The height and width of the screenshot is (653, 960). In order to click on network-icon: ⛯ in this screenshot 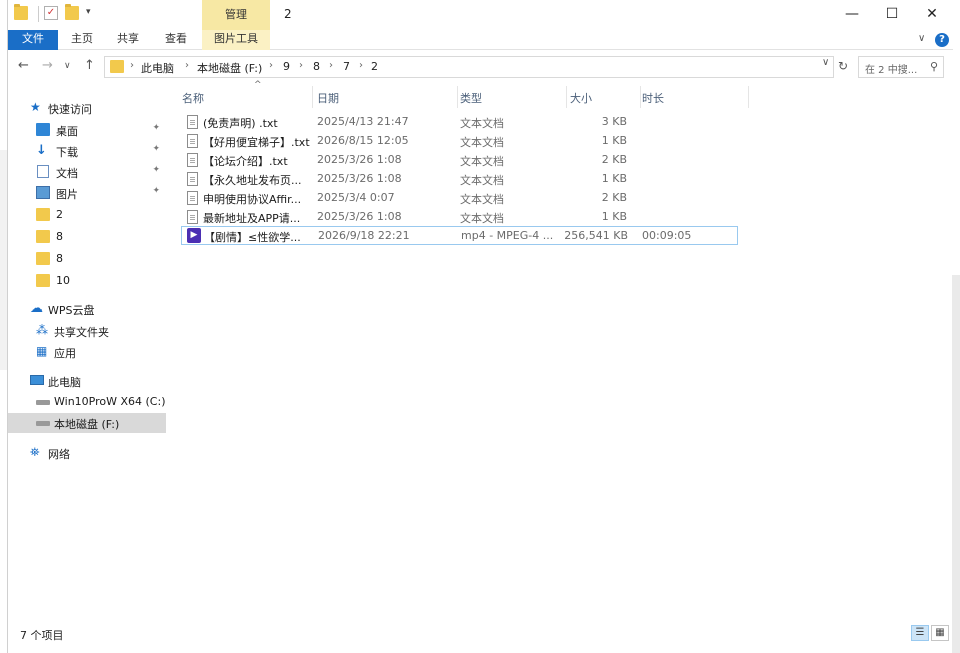, I will do `click(35, 452)`.